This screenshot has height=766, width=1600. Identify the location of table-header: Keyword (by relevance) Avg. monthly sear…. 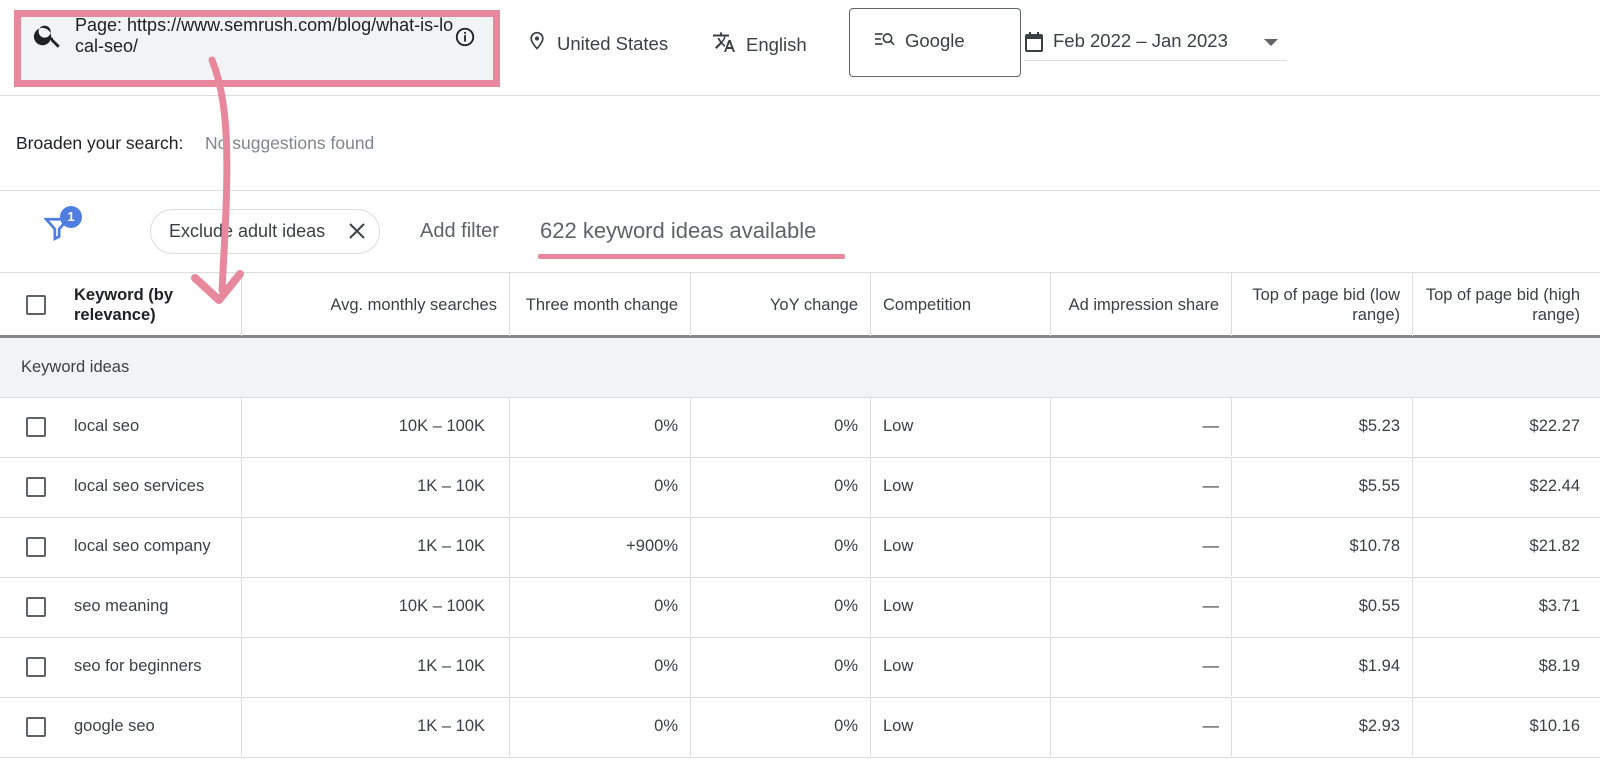
(800, 305).